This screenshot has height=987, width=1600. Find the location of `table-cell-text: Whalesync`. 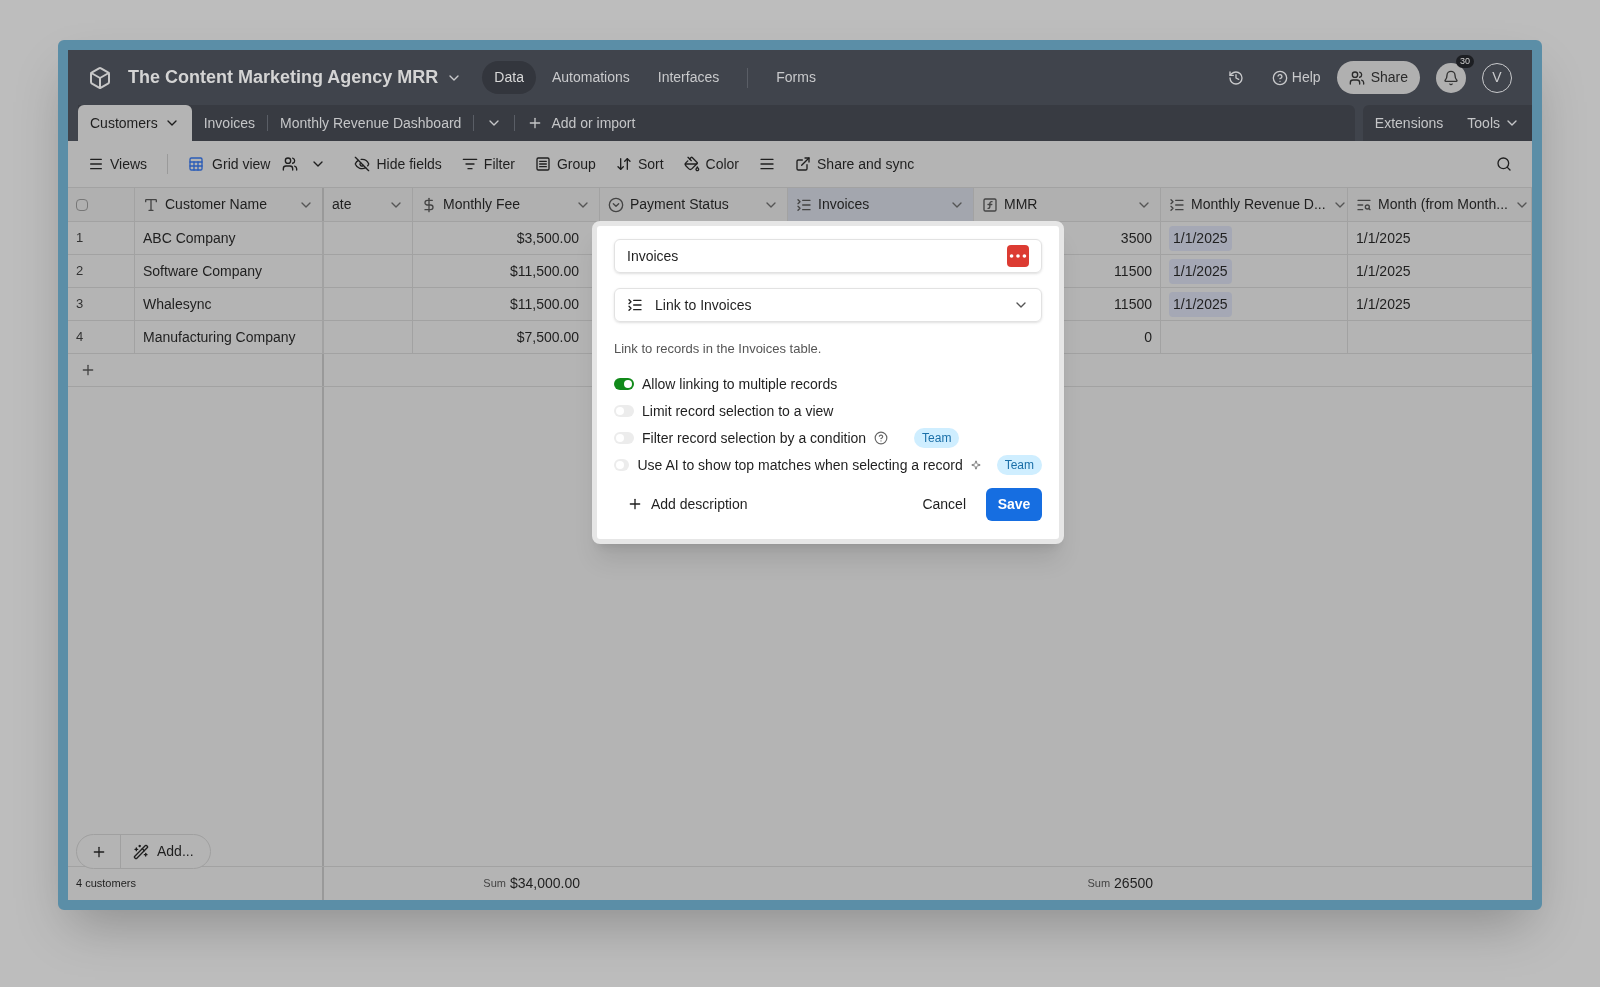

table-cell-text: Whalesync is located at coordinates (177, 304).